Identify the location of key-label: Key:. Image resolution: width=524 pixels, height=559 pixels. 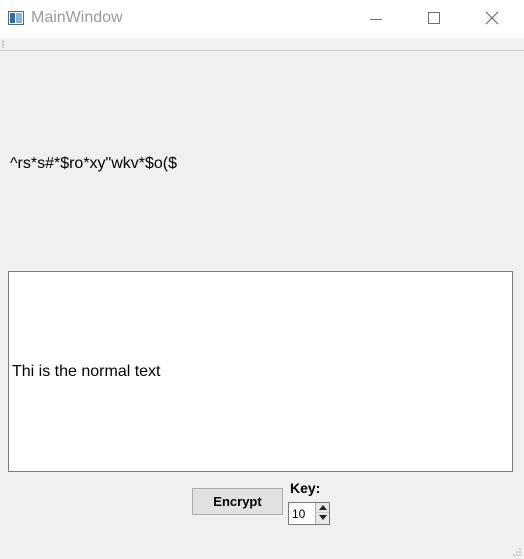
(305, 488).